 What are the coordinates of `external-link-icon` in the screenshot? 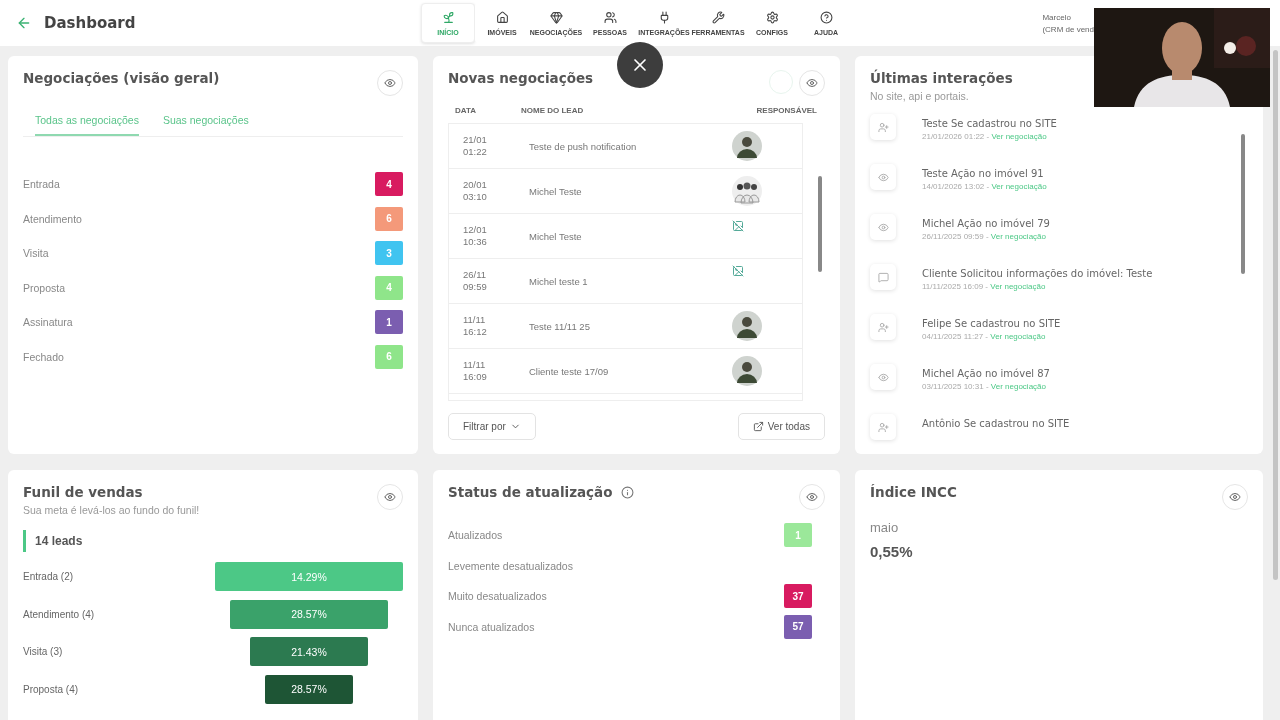 It's located at (758, 426).